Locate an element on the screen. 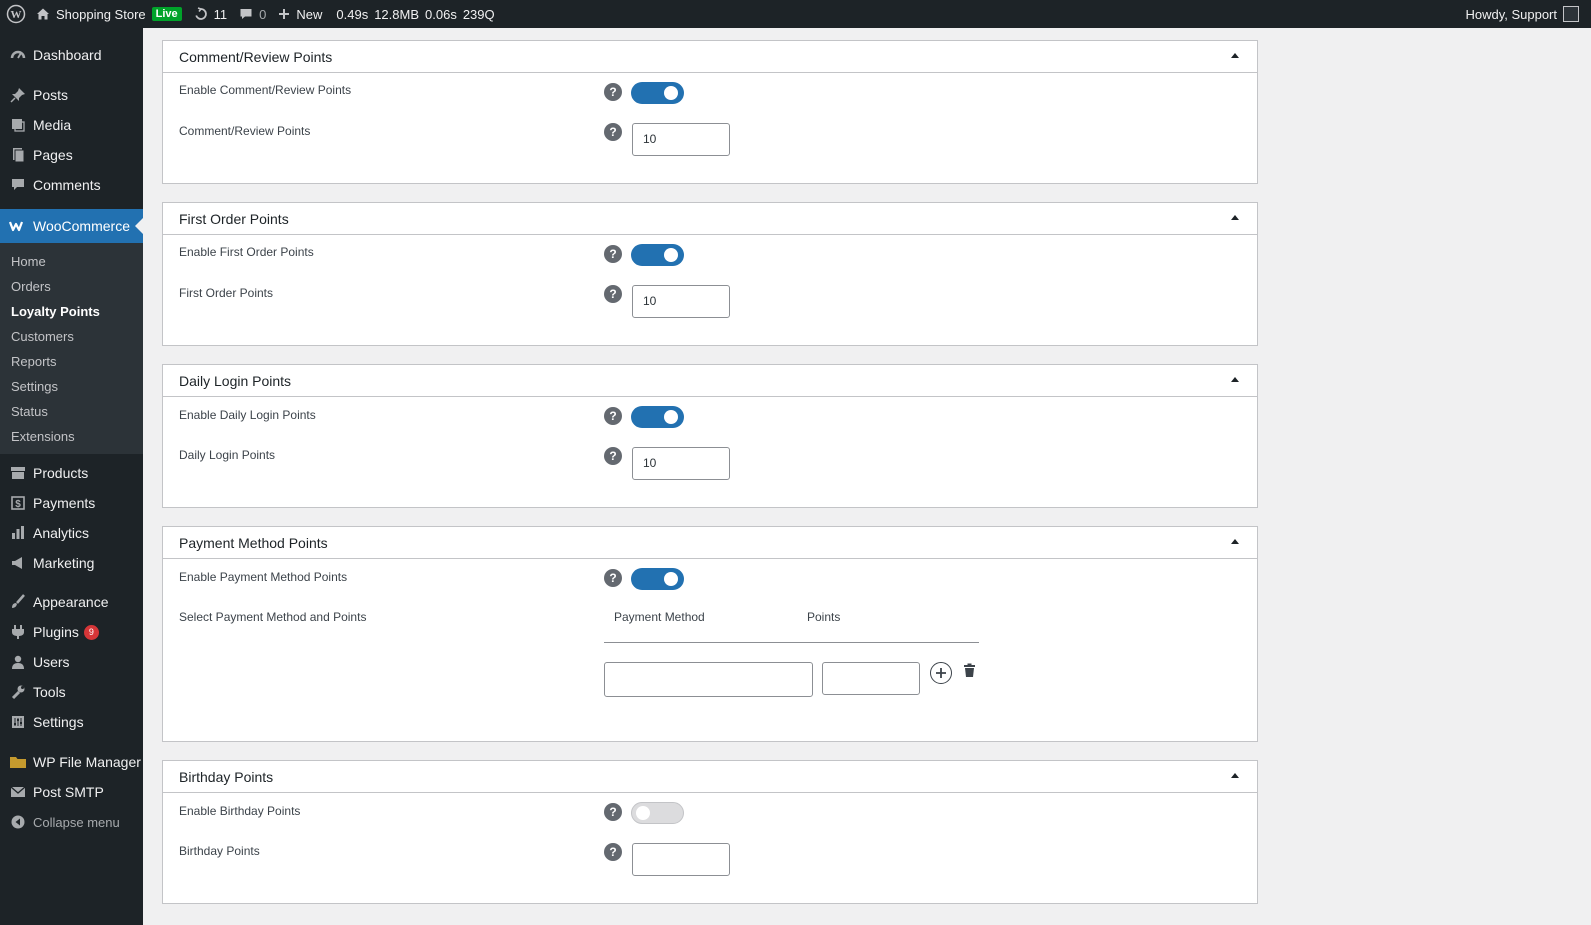  site-name-link: Shopping Store Live is located at coordinates (109, 14).